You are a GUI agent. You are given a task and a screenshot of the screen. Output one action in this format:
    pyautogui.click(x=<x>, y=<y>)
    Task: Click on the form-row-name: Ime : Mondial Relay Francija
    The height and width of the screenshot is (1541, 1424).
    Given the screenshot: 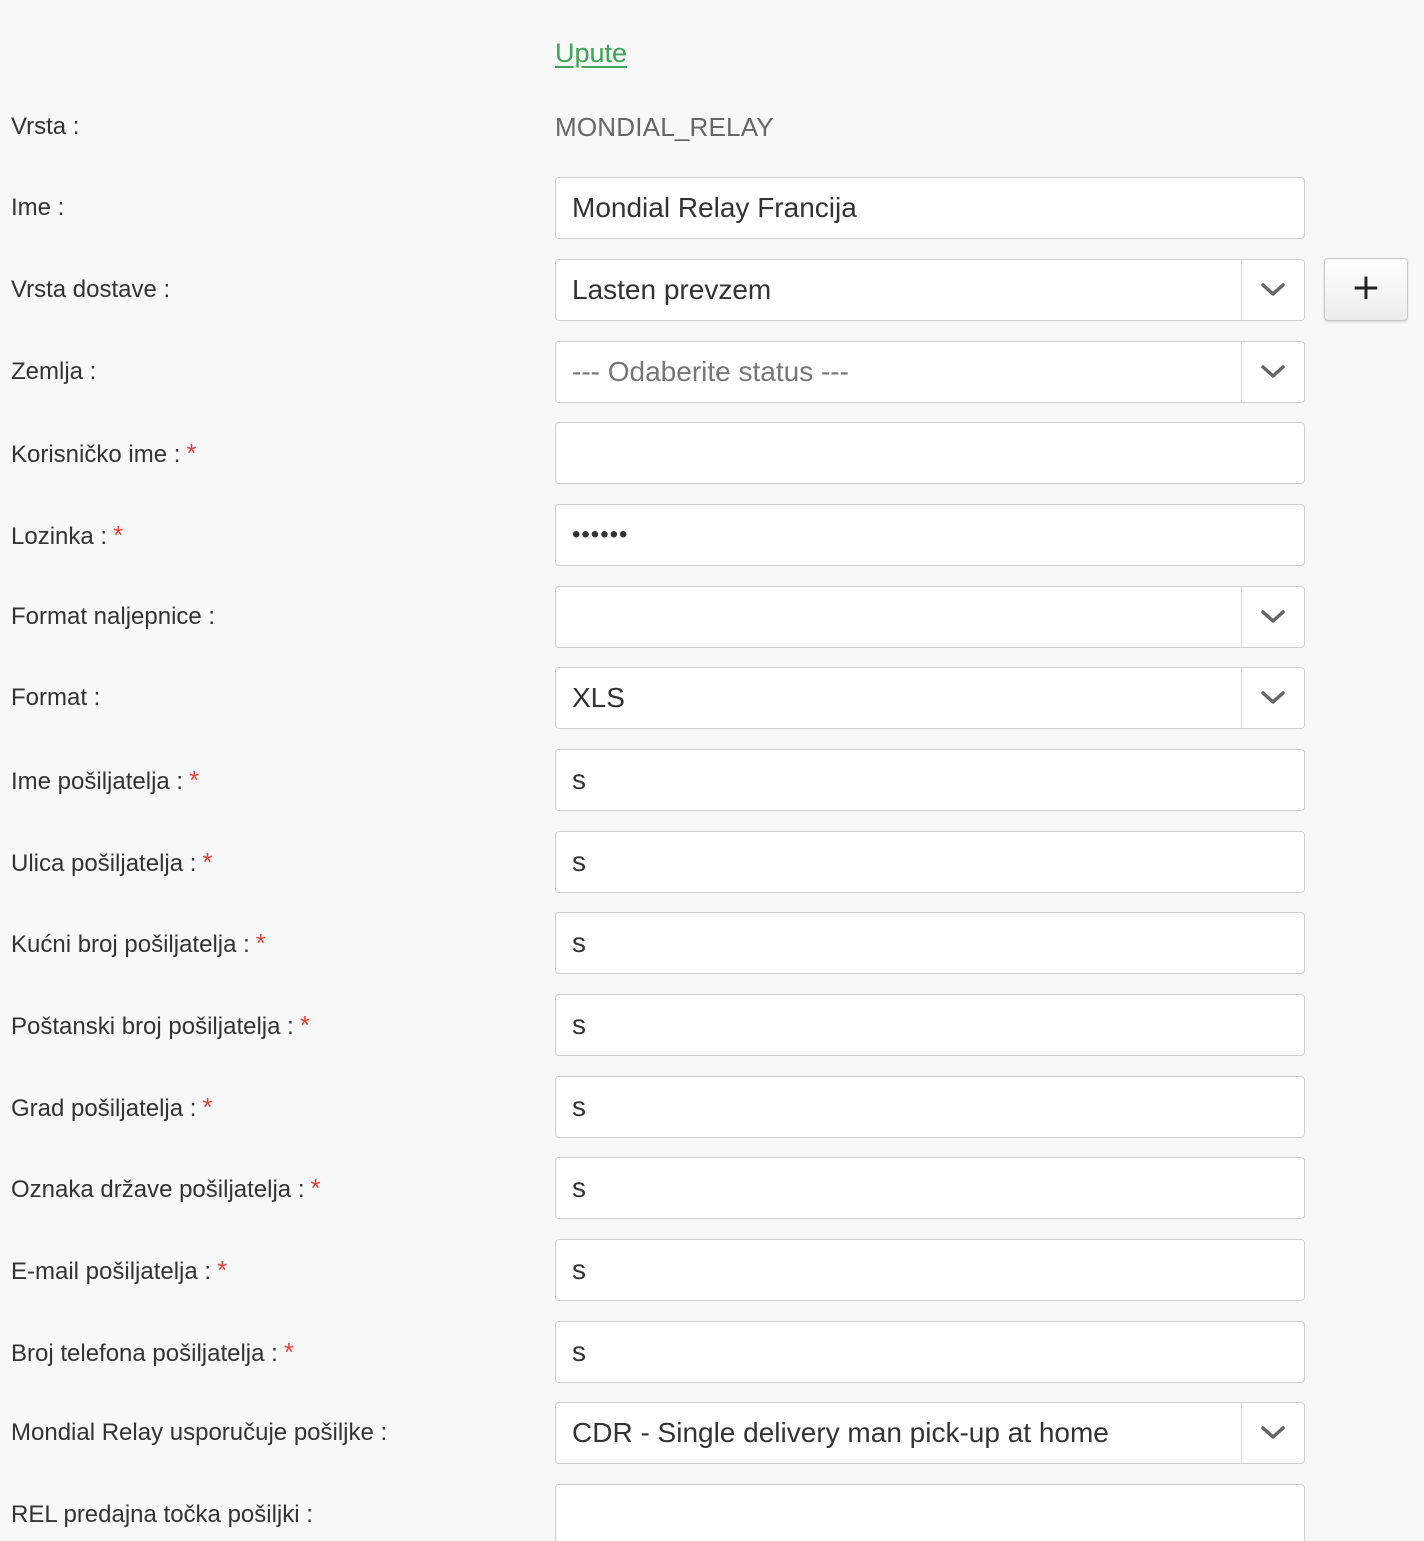 What is the action you would take?
    pyautogui.click(x=712, y=208)
    